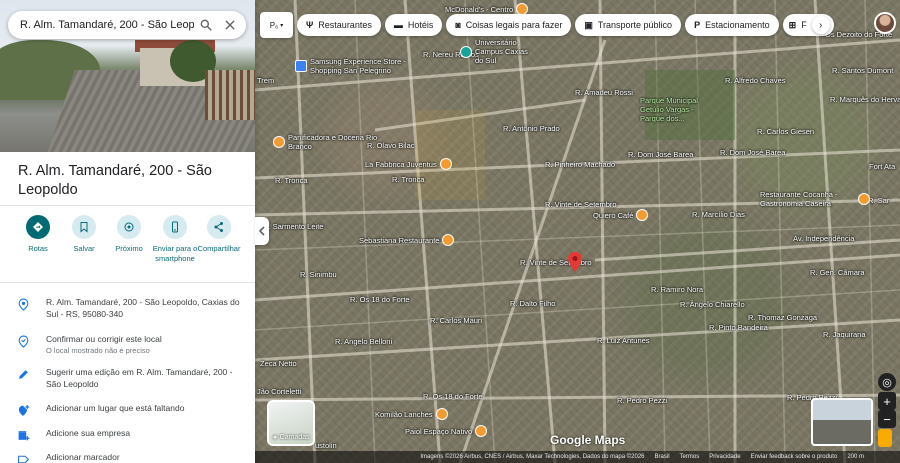 The width and height of the screenshot is (900, 463). What do you see at coordinates (842, 422) in the screenshot?
I see `street-view-preview` at bounding box center [842, 422].